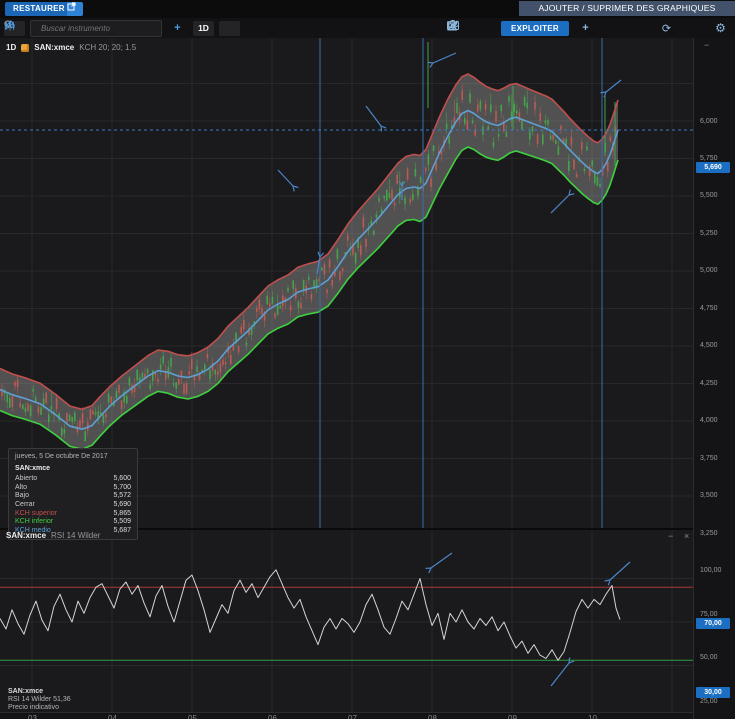 This screenshot has height=719, width=735. What do you see at coordinates (471, 28) in the screenshot?
I see `trend-line-button` at bounding box center [471, 28].